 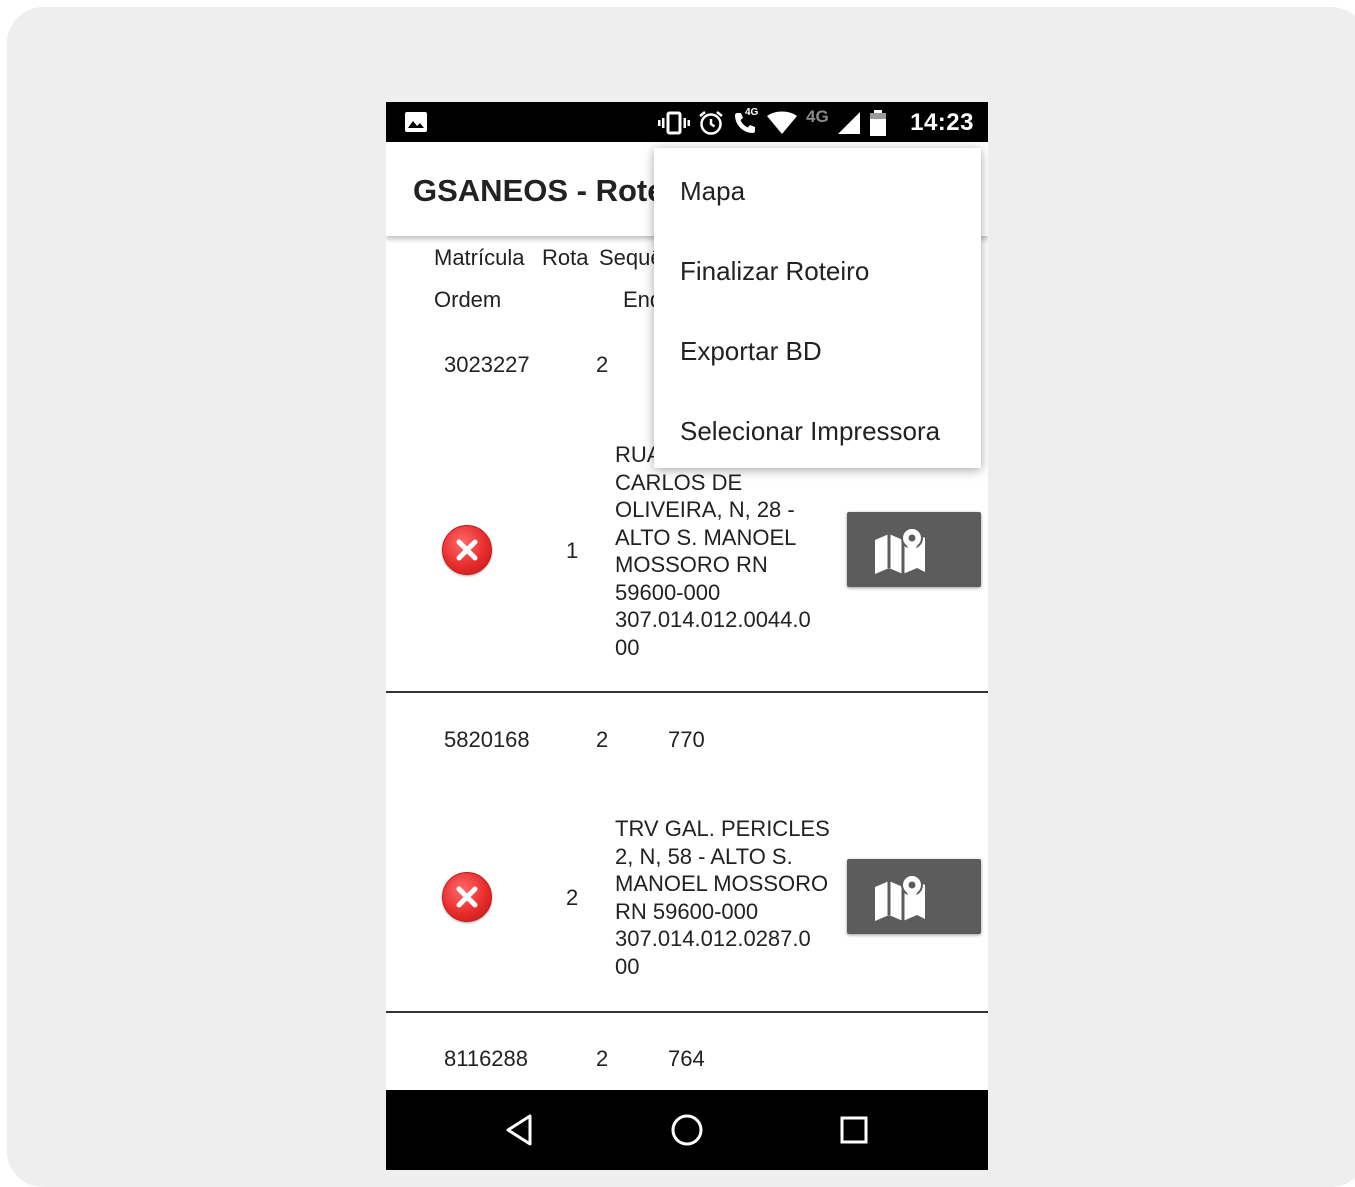 What do you see at coordinates (686, 739) in the screenshot?
I see `row-sequencia: 770` at bounding box center [686, 739].